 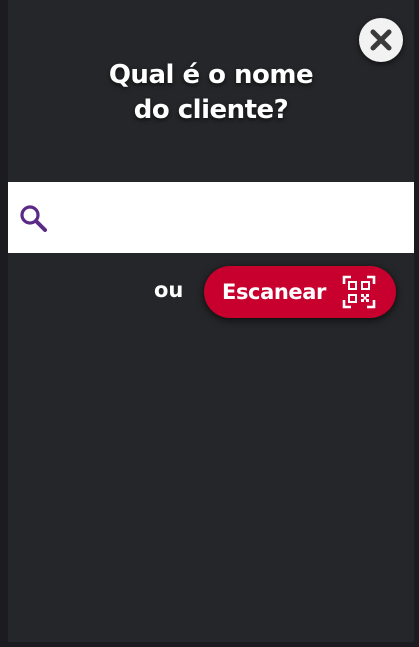 What do you see at coordinates (33, 218) in the screenshot?
I see `search-icon` at bounding box center [33, 218].